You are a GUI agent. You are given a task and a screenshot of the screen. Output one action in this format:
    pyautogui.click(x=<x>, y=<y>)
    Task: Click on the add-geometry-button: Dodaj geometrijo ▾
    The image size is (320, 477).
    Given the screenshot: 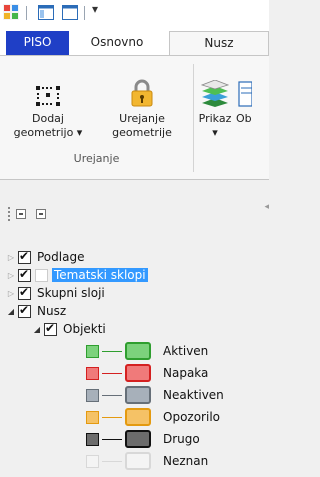 What is the action you would take?
    pyautogui.click(x=48, y=113)
    